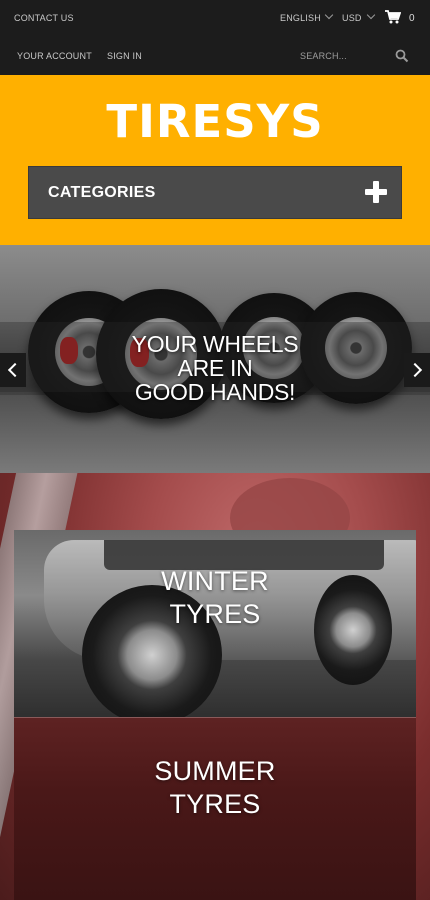  What do you see at coordinates (417, 370) in the screenshot?
I see `slider-next-button` at bounding box center [417, 370].